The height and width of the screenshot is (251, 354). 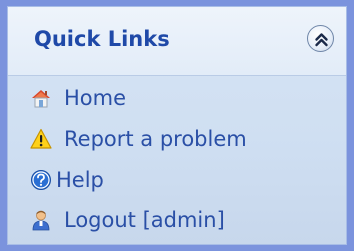 What do you see at coordinates (41, 99) in the screenshot?
I see `home-icon` at bounding box center [41, 99].